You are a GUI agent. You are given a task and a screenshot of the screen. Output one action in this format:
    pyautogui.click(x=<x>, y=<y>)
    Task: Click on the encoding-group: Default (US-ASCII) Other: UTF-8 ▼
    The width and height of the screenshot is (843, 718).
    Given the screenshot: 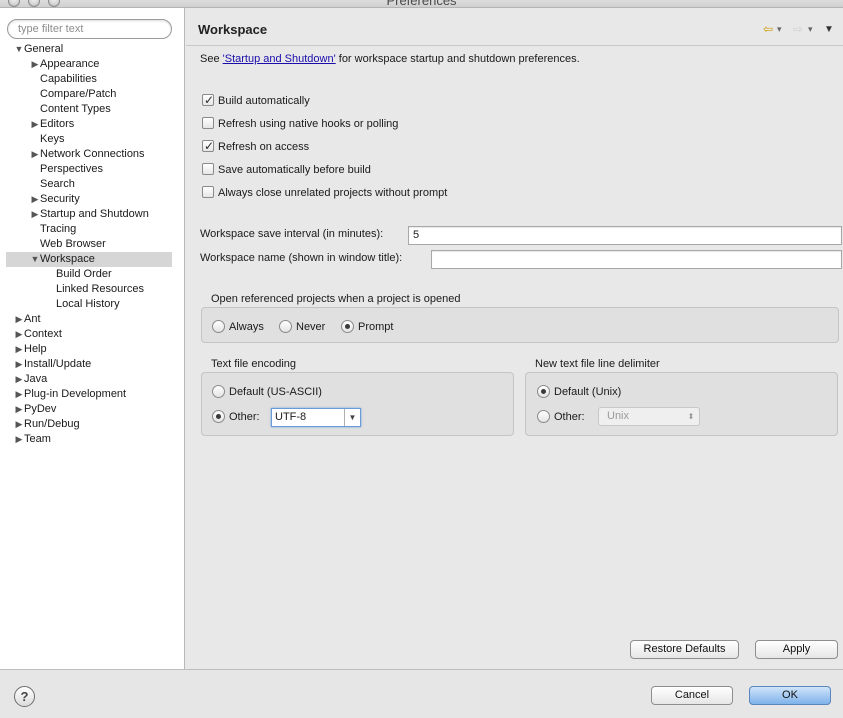 What is the action you would take?
    pyautogui.click(x=357, y=404)
    